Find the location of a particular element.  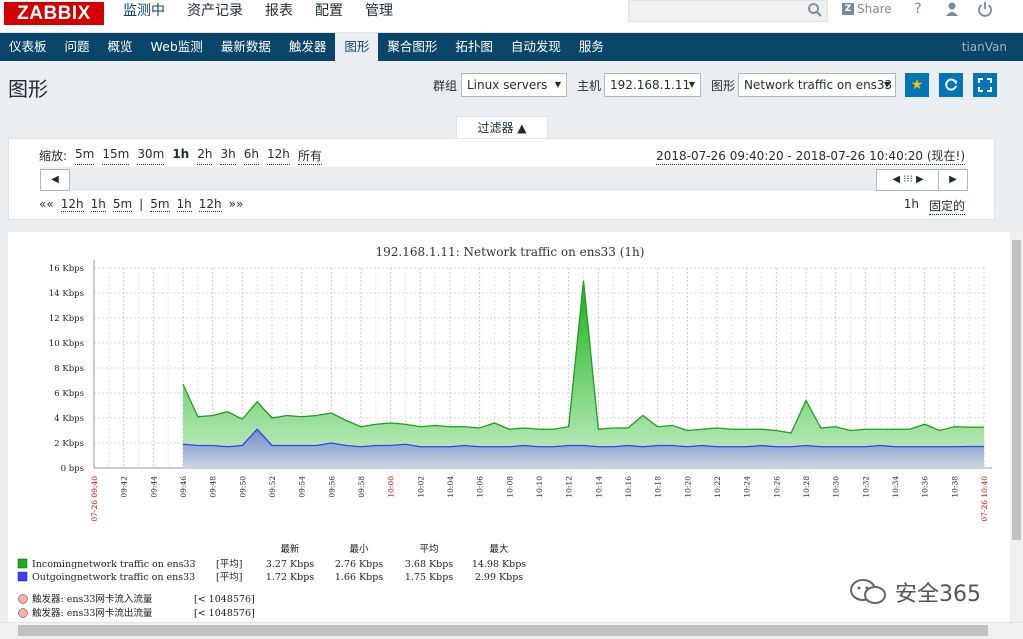

graph-select: Network traffic on ens33 is located at coordinates (817, 85).